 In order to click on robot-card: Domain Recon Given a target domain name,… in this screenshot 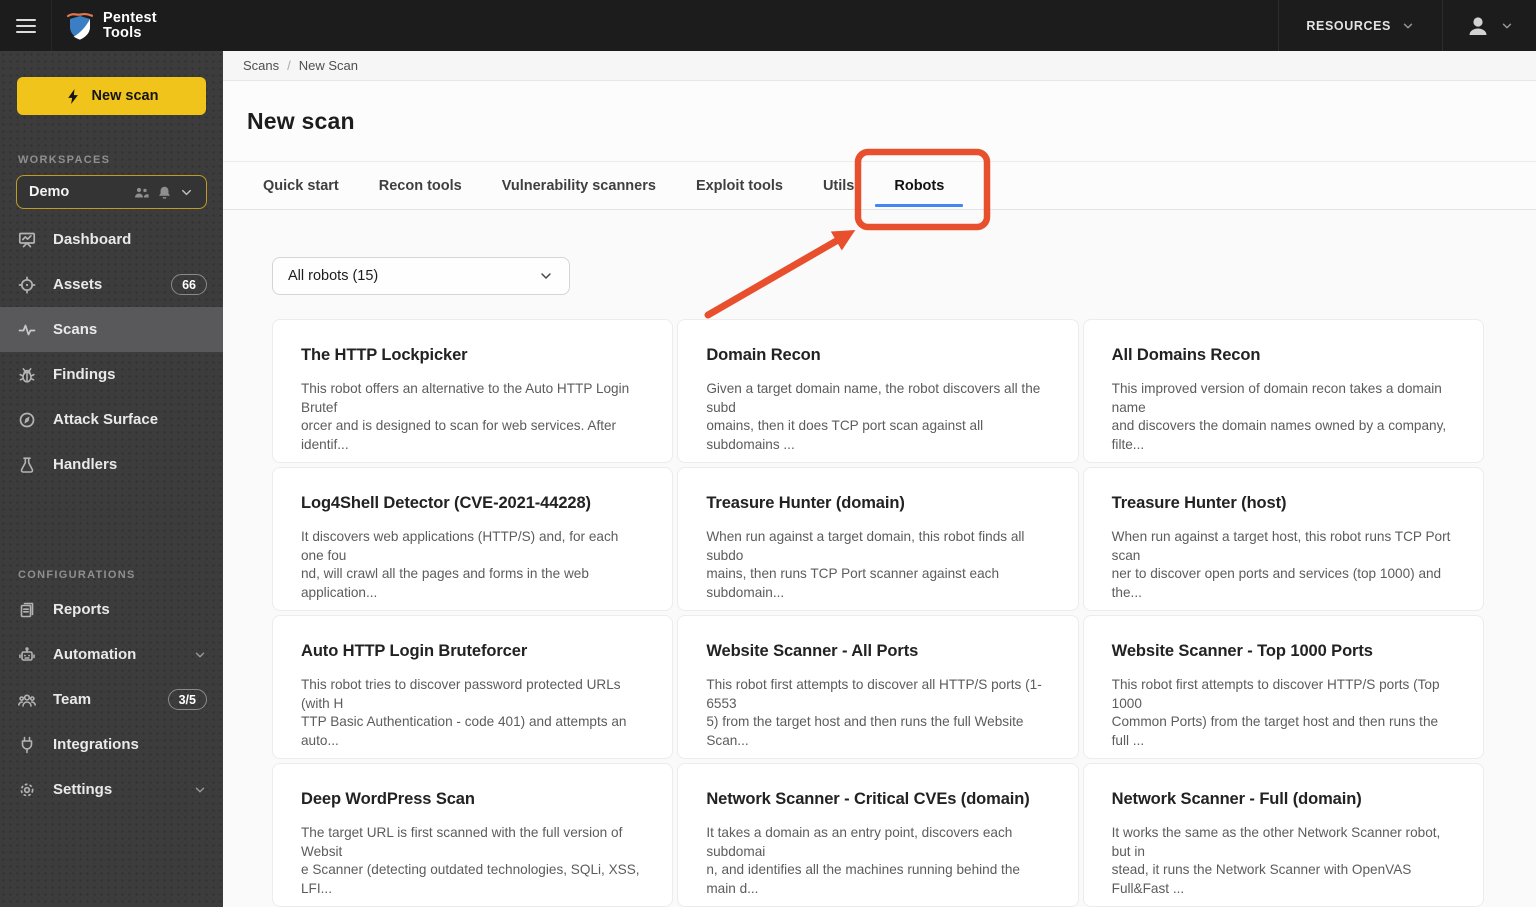, I will do `click(878, 391)`.